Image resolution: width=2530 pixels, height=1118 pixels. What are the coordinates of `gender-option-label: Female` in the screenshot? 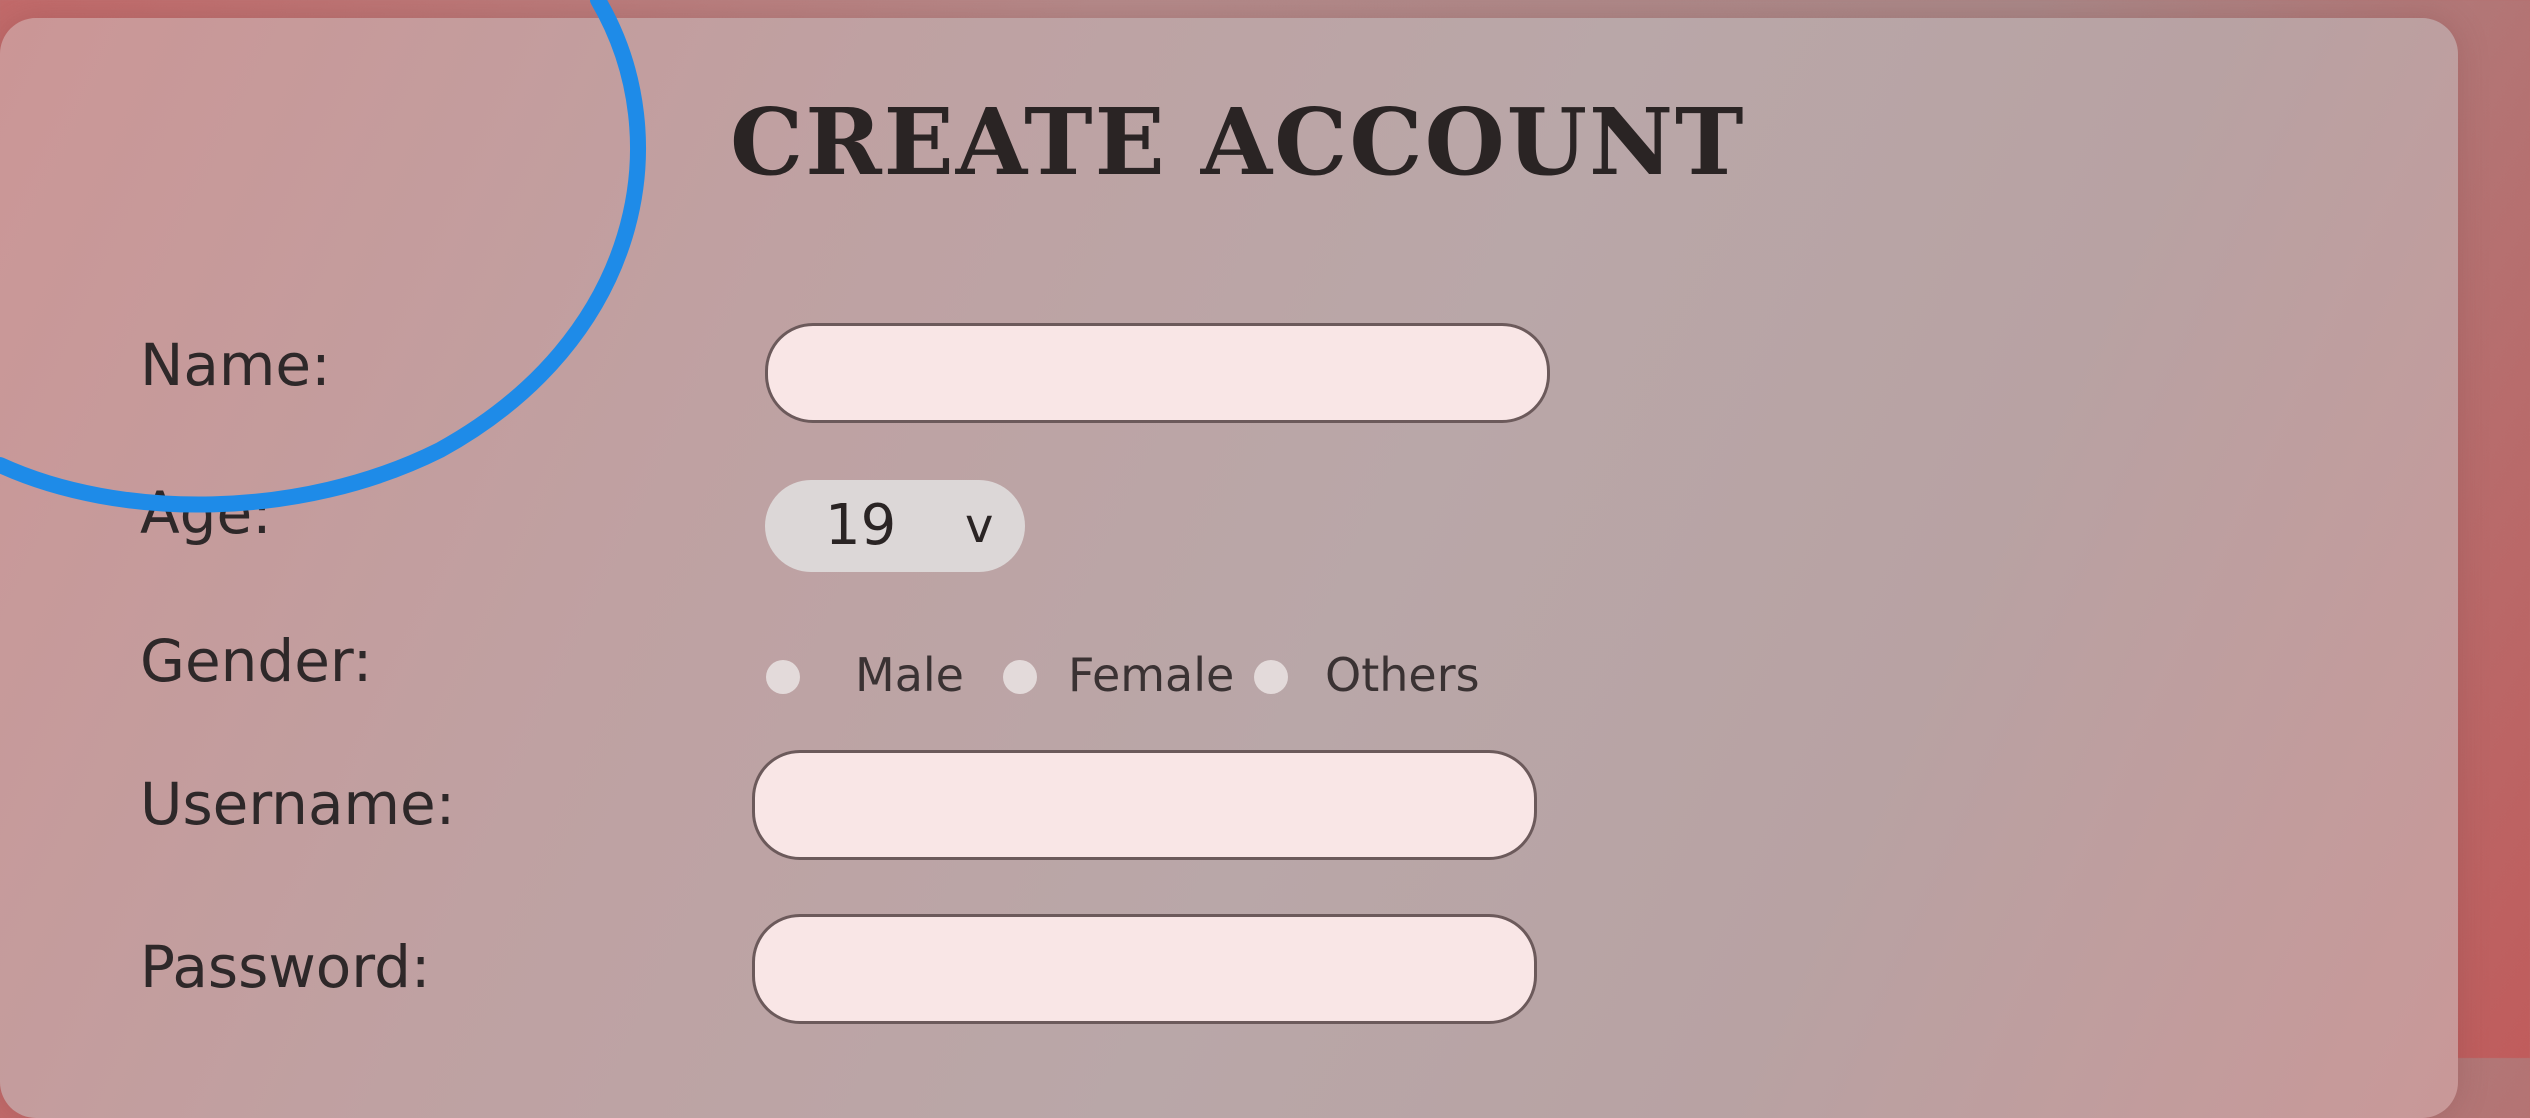 It's located at (1151, 675).